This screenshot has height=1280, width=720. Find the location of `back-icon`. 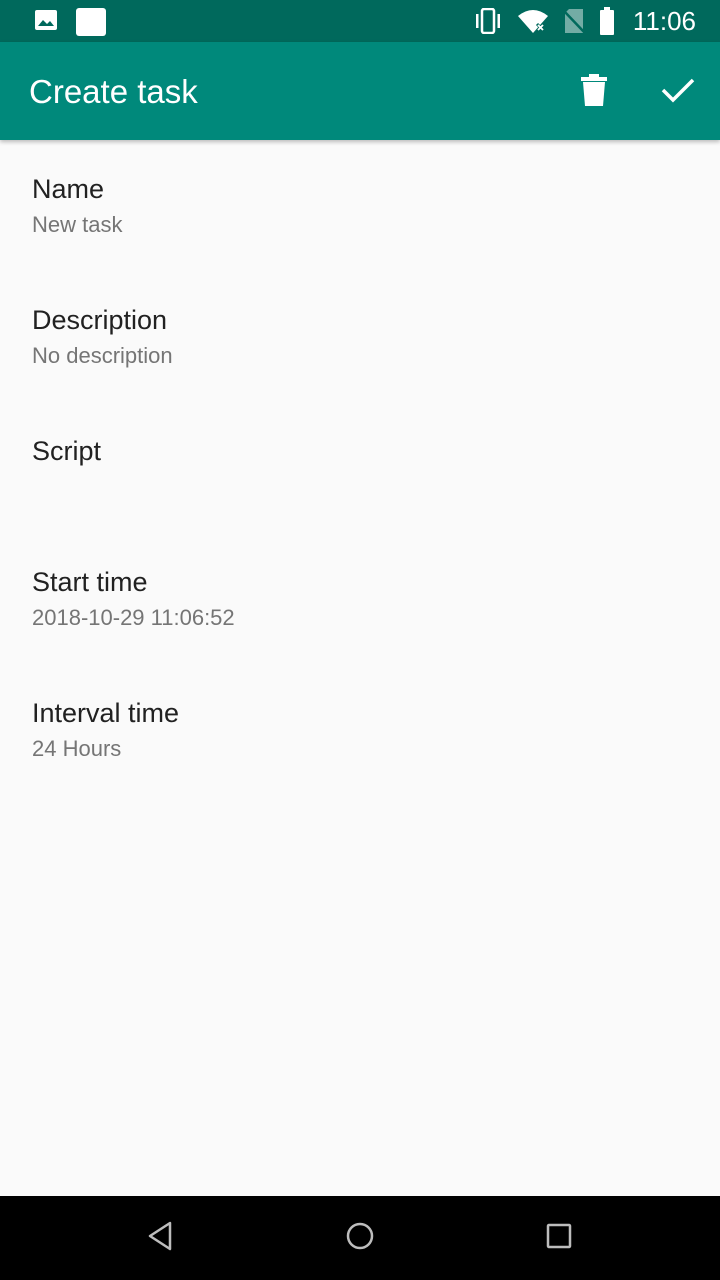

back-icon is located at coordinates (160, 1238).